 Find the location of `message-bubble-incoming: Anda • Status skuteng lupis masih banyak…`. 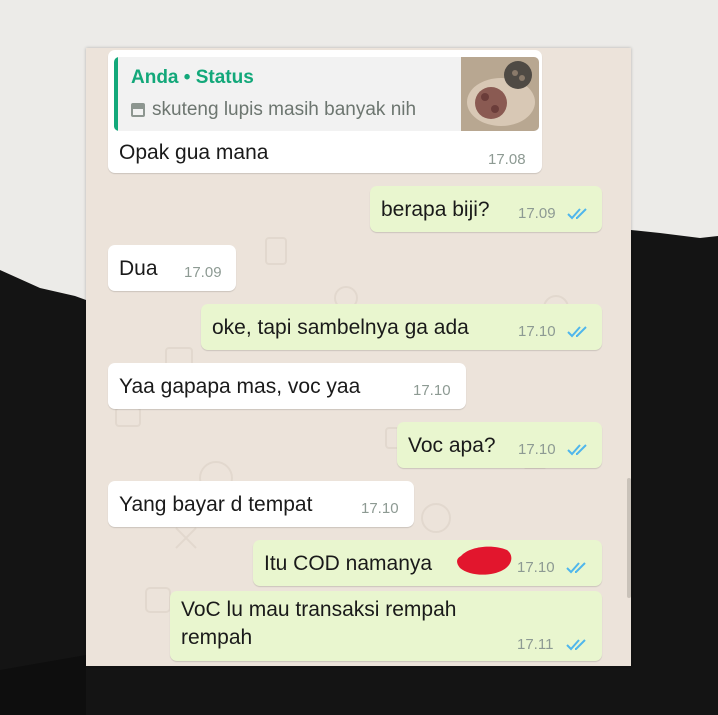

message-bubble-incoming: Anda • Status skuteng lupis masih banyak… is located at coordinates (325, 111).